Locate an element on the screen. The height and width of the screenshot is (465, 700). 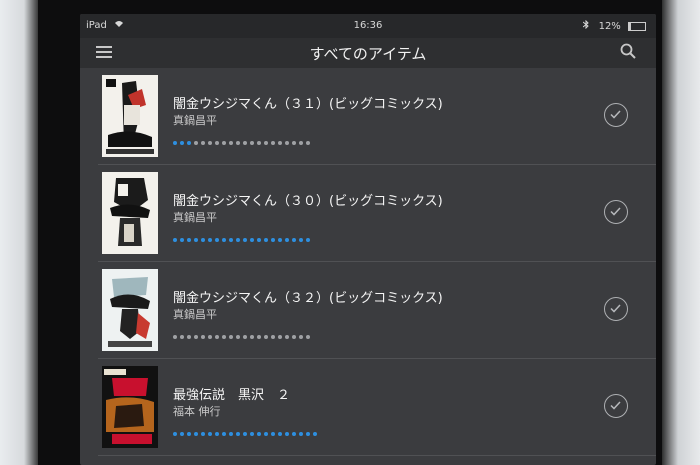
status-right: 12% is located at coordinates (614, 25).